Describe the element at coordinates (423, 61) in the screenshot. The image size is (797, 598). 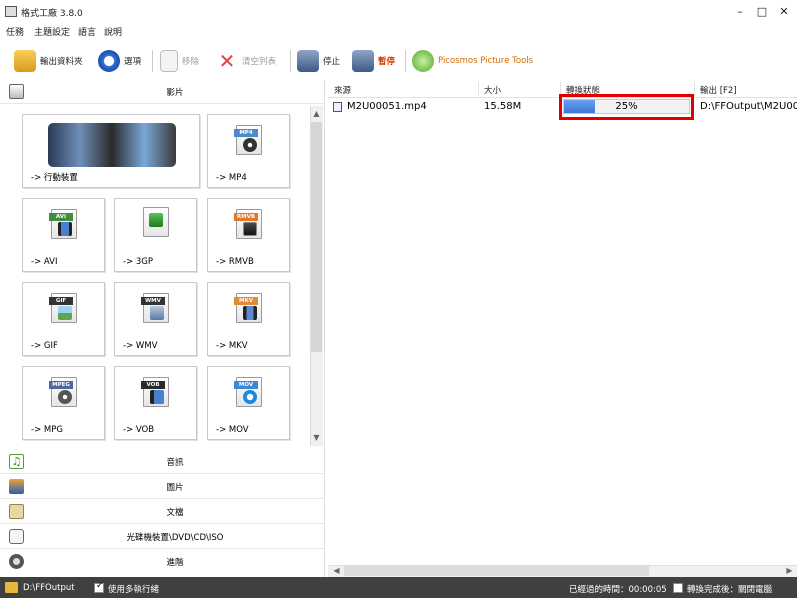
I see `picosmos-icon` at that location.